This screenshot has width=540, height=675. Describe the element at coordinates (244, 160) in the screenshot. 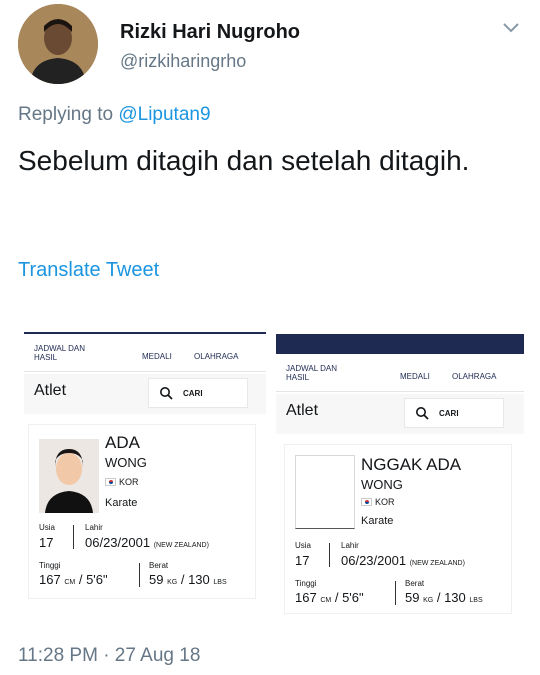

I see `tweet-text: Sebelum ditagih dan setelah ditagih.` at that location.